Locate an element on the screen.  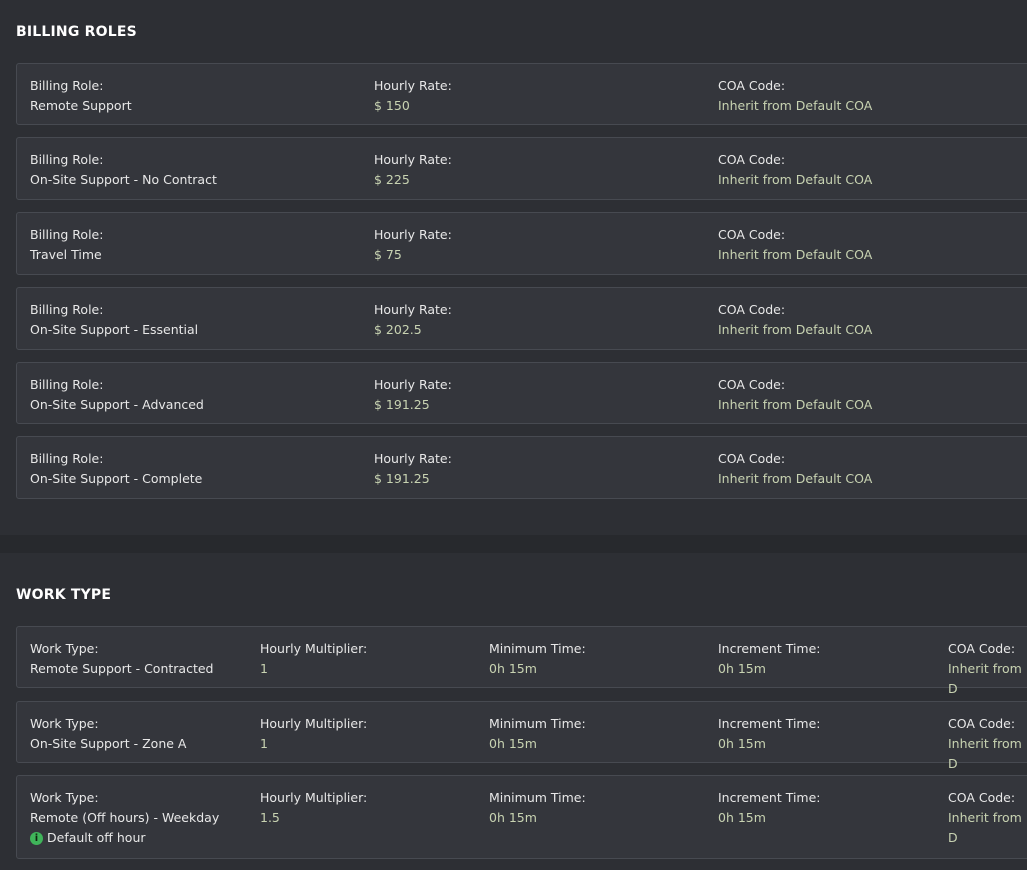
work-type-value: Remote (Off hours) - Weekday is located at coordinates (125, 817).